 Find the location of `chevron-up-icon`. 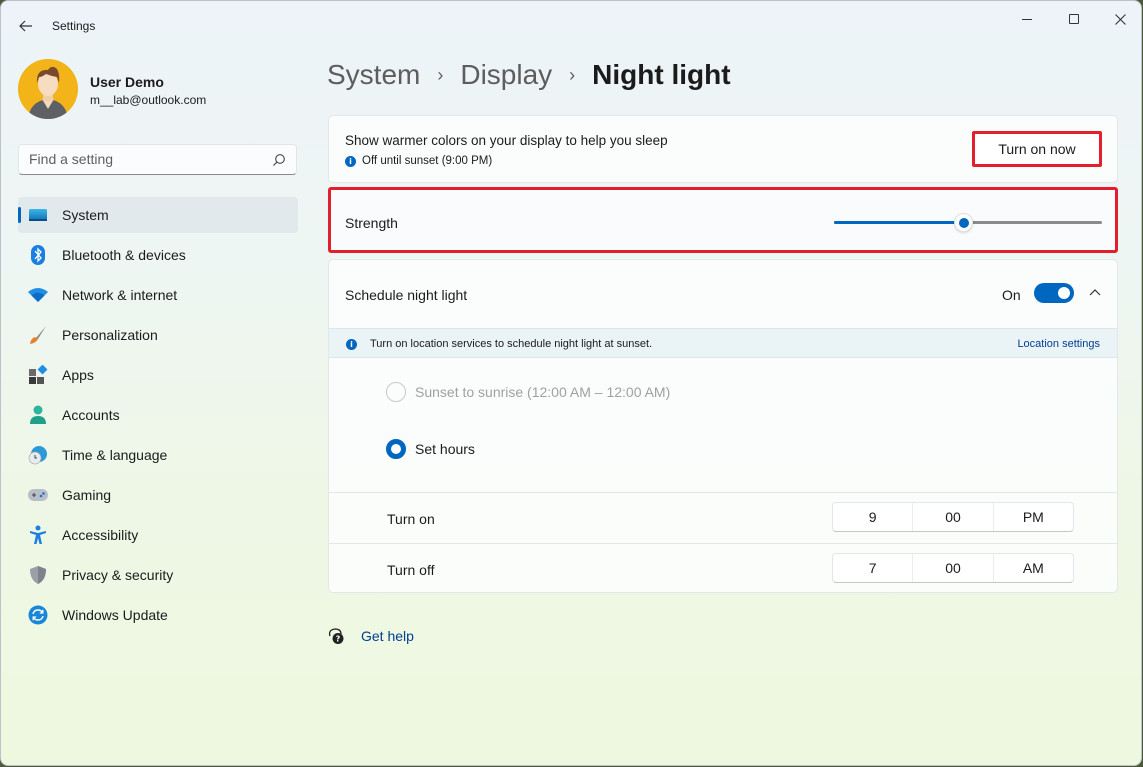

chevron-up-icon is located at coordinates (1095, 293).